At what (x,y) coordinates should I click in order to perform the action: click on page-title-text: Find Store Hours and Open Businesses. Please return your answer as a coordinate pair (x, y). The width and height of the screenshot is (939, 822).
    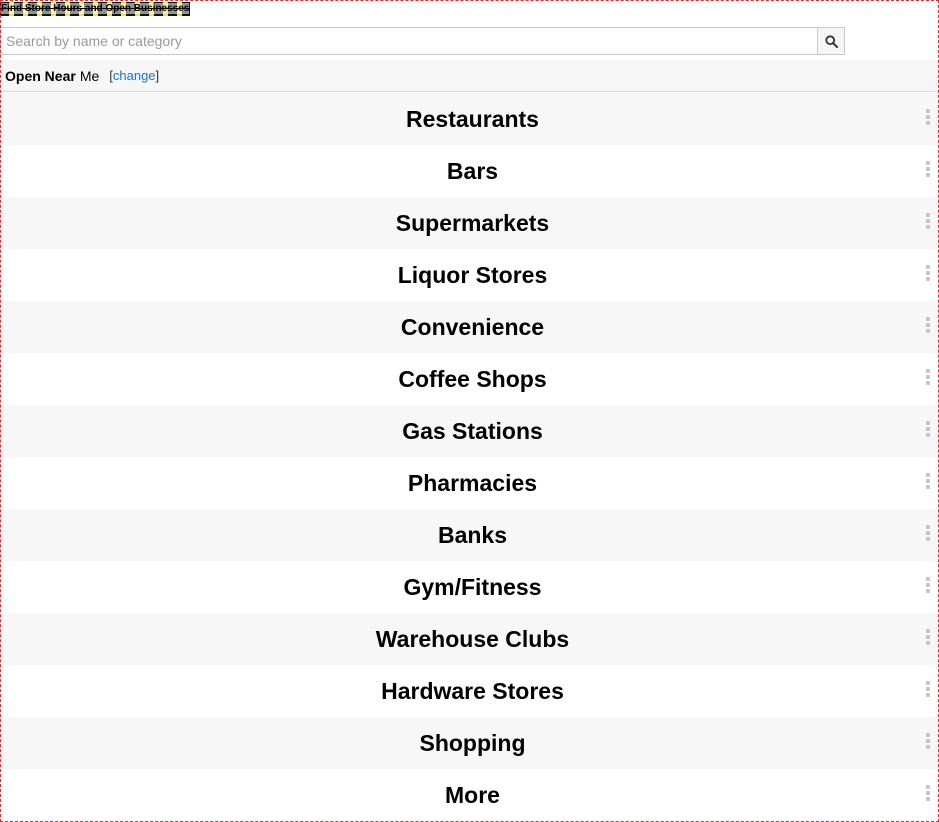
    Looking at the image, I should click on (95, 8).